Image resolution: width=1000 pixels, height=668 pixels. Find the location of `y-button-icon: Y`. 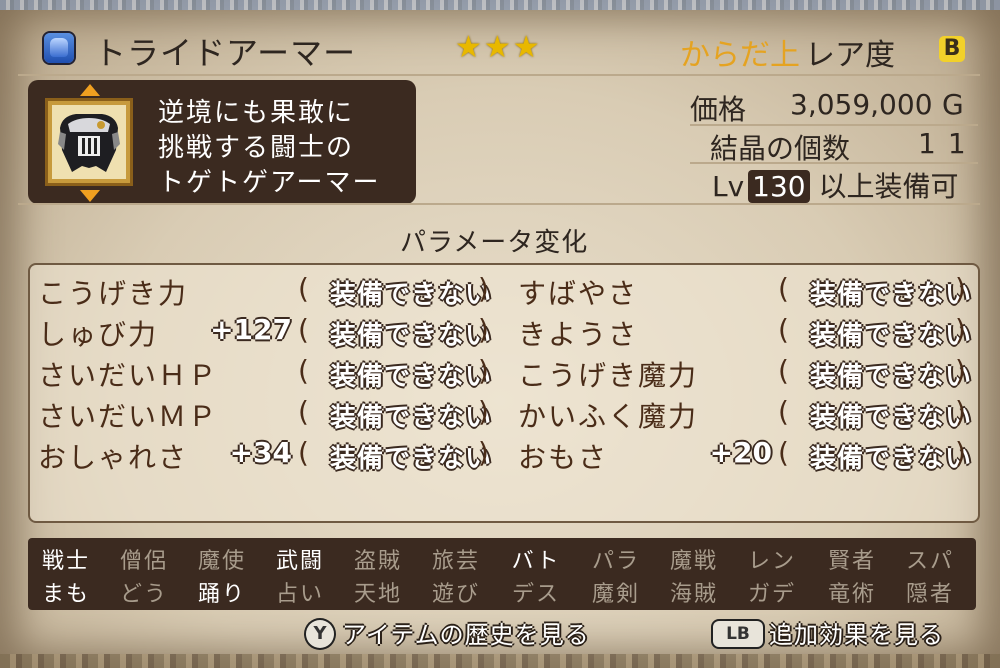

y-button-icon: Y is located at coordinates (320, 634).